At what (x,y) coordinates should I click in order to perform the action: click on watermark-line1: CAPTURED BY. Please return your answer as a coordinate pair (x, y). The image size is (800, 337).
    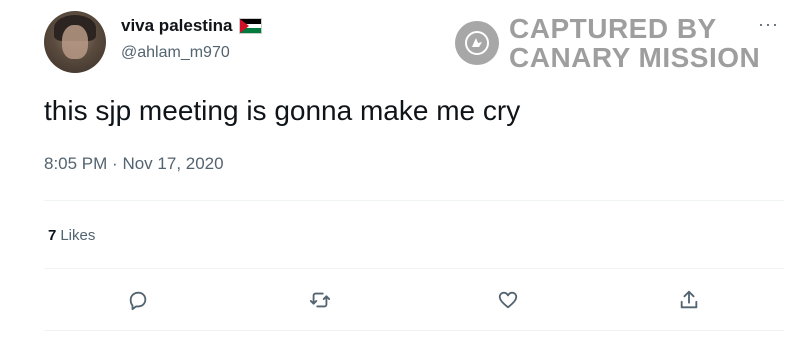
    Looking at the image, I should click on (613, 28).